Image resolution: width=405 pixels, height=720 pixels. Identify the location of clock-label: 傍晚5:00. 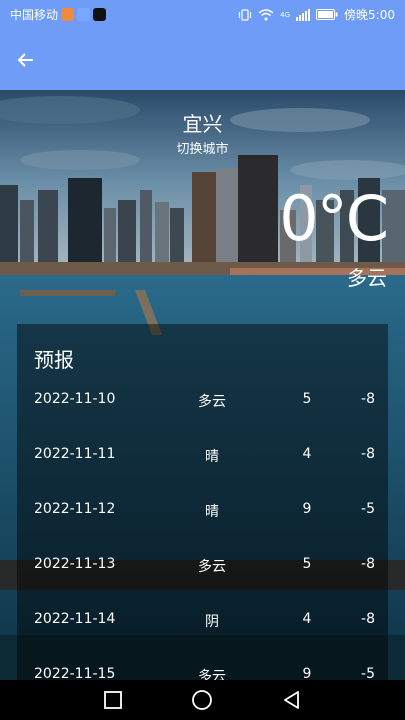
(369, 15).